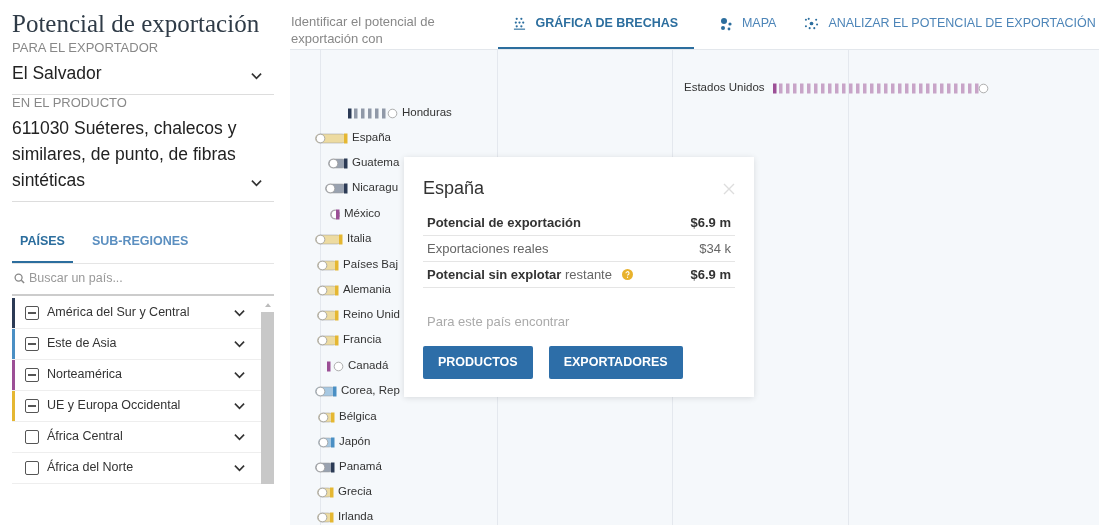 The height and width of the screenshot is (525, 1099). Describe the element at coordinates (358, 417) in the screenshot. I see `country-label: Bélgica` at that location.